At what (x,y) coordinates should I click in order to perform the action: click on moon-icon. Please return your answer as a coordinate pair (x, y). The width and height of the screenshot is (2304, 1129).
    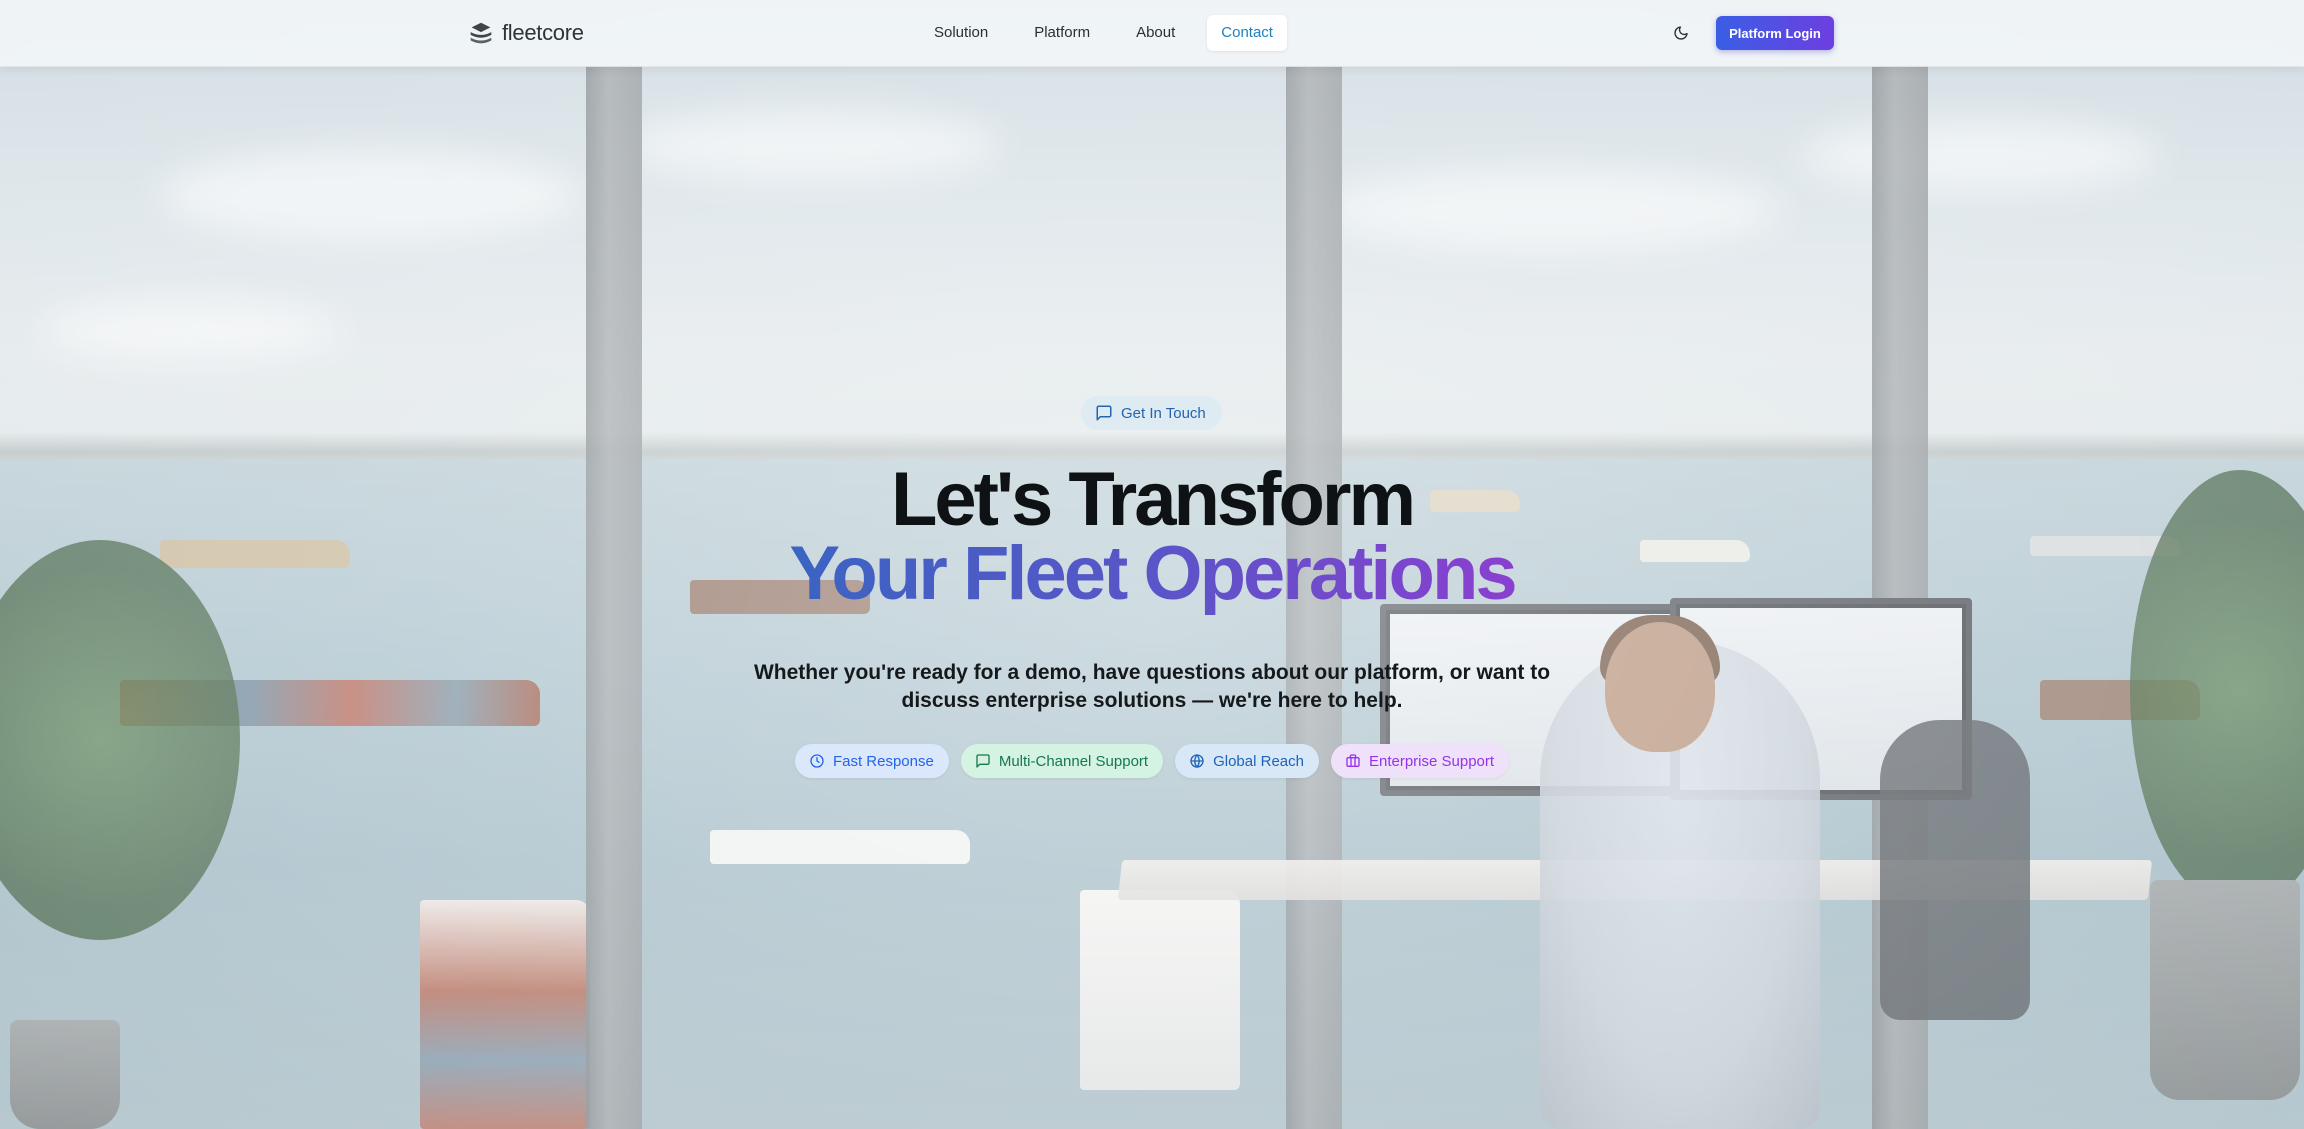
    Looking at the image, I should click on (1681, 33).